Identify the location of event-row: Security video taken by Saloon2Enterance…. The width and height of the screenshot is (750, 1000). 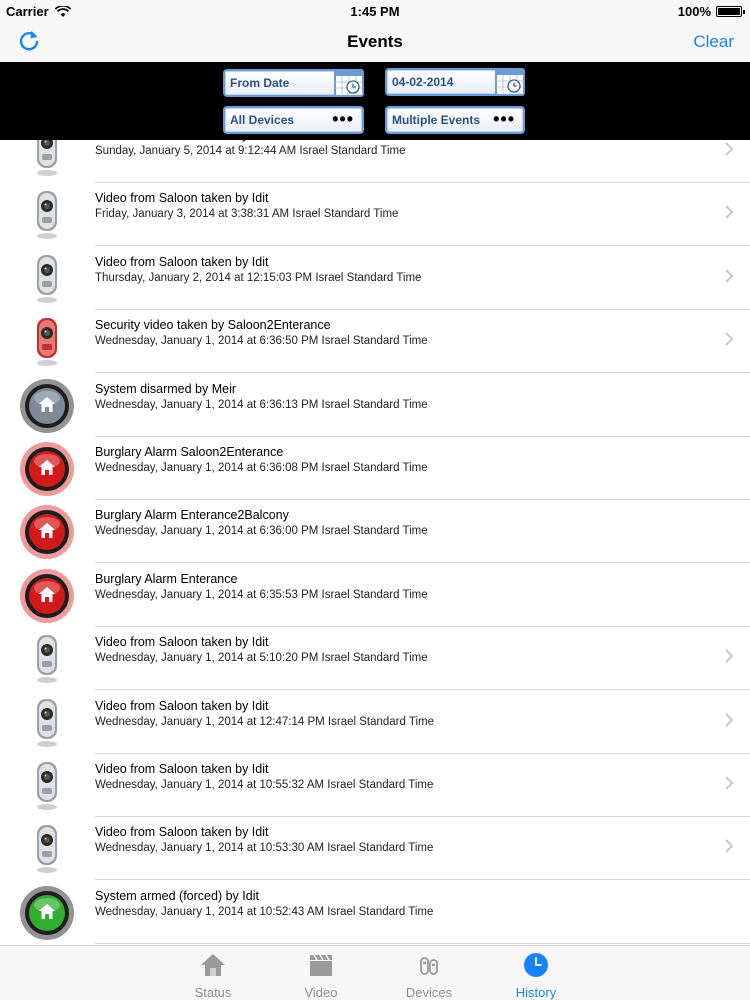
(375, 342).